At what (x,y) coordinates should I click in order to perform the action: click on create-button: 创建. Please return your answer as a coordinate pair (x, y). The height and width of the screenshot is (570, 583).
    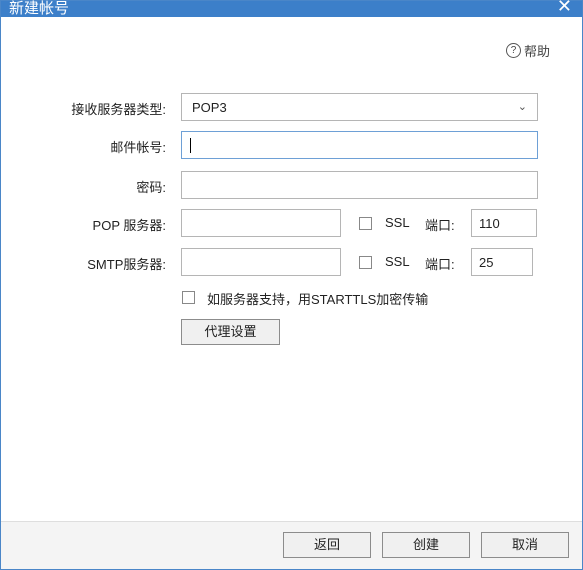
    Looking at the image, I should click on (426, 545).